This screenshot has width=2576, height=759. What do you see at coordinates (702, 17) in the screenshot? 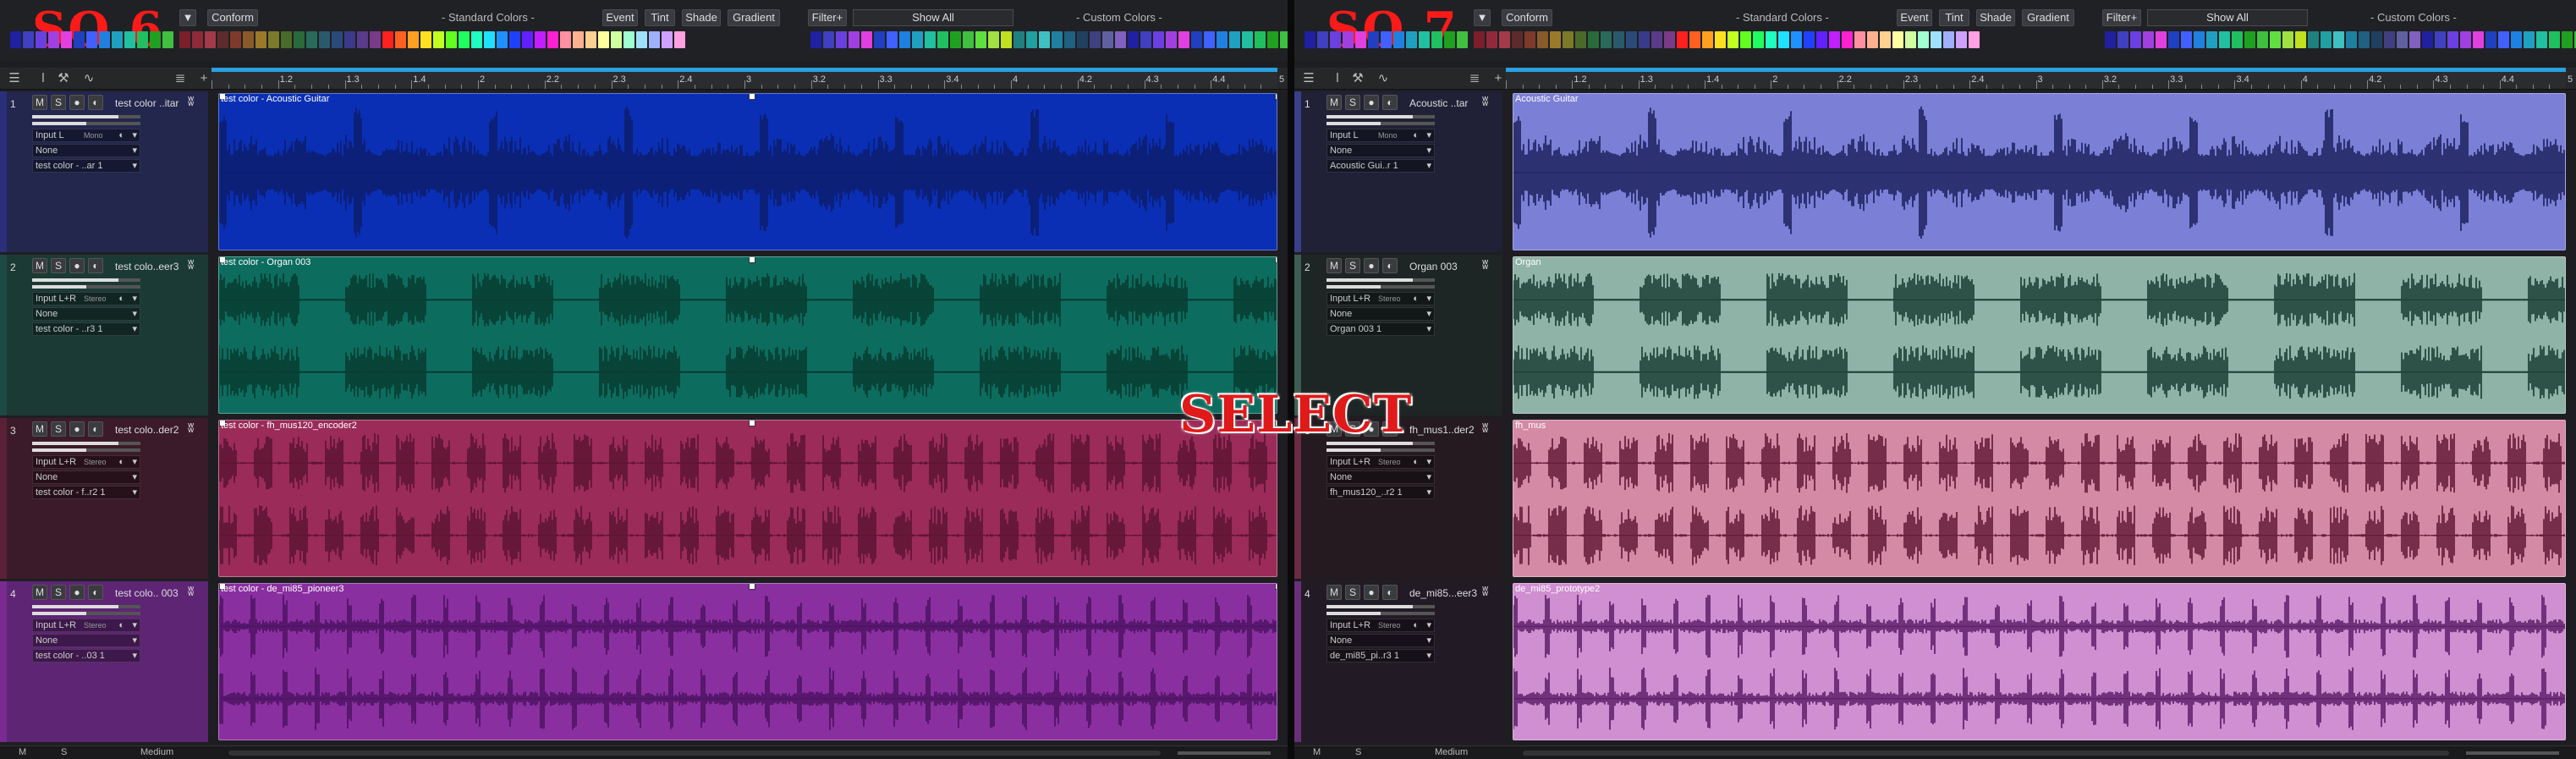
I see `shade-button: Shade` at bounding box center [702, 17].